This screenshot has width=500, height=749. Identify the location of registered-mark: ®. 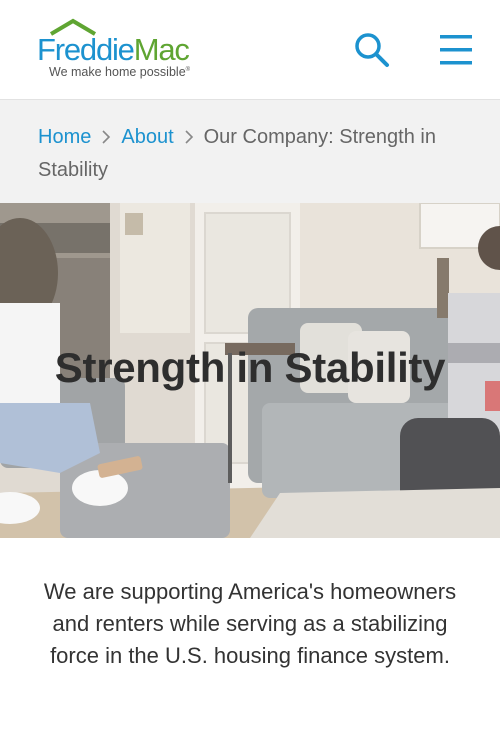
(188, 69).